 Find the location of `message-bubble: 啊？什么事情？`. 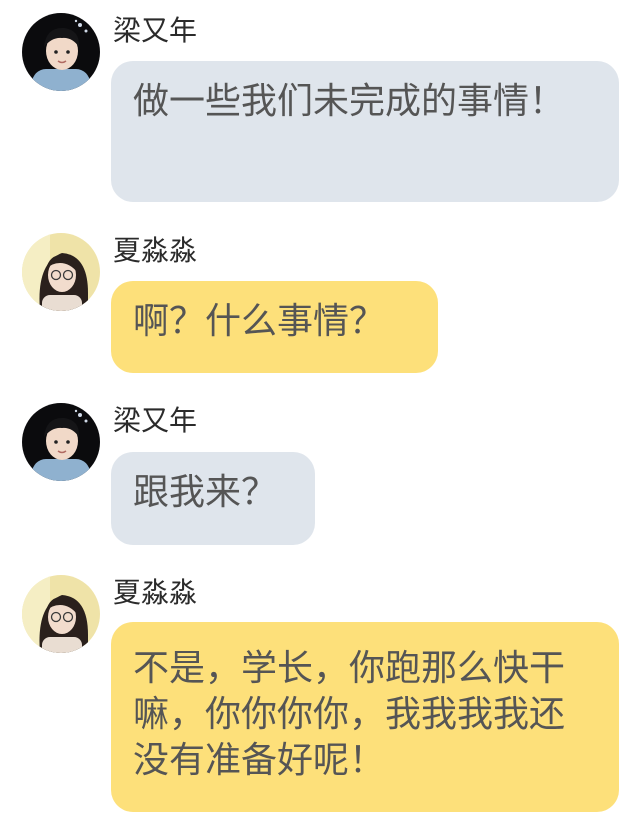

message-bubble: 啊？什么事情？ is located at coordinates (274, 327).